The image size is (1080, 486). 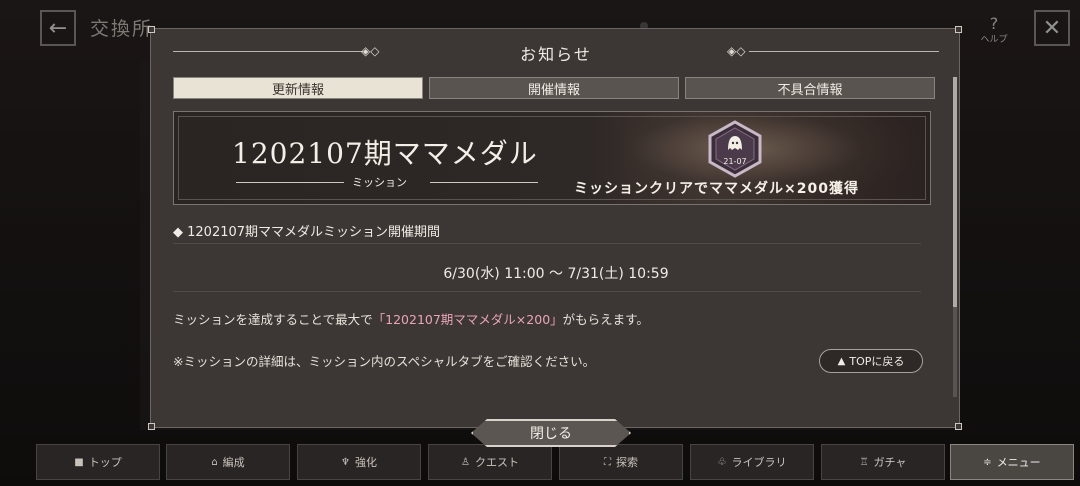 I want to click on event-period: 6/30(水) 11:00 ～ 7/31(土) 10:59, so click(x=556, y=274).